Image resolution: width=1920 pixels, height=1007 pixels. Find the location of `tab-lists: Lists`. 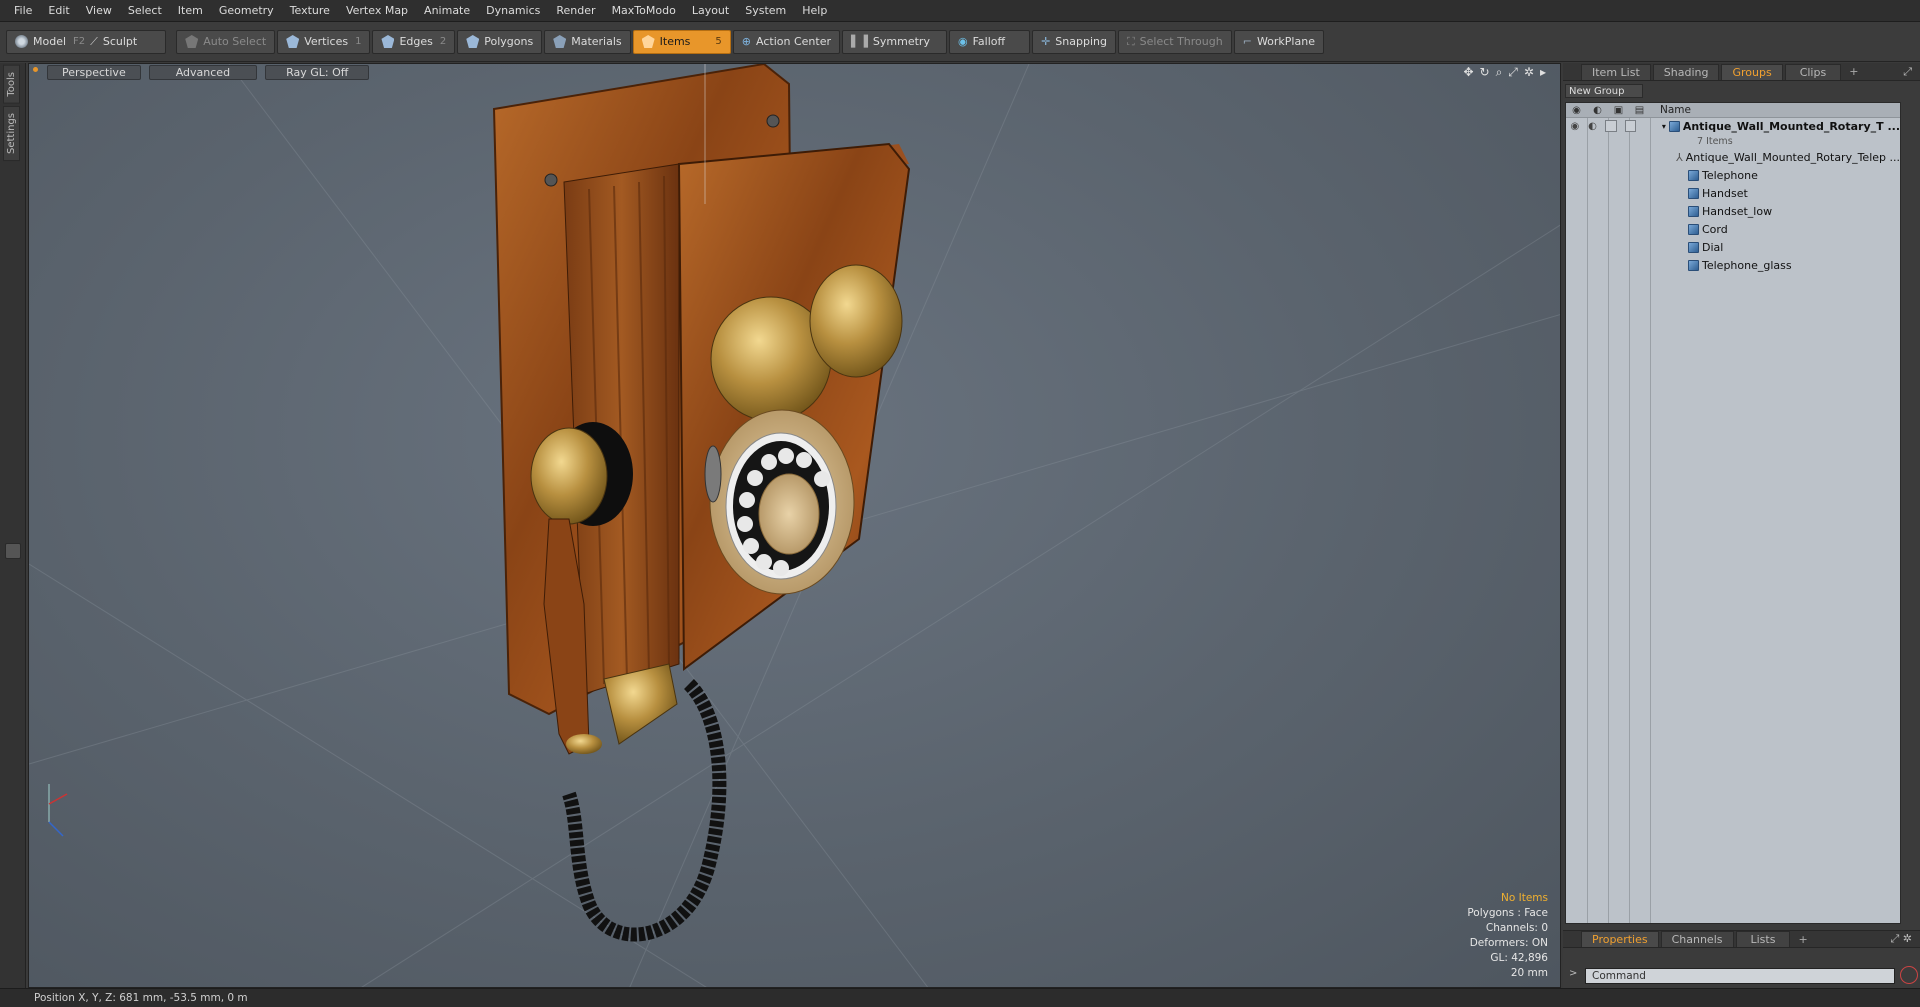

tab-lists: Lists is located at coordinates (1763, 939).